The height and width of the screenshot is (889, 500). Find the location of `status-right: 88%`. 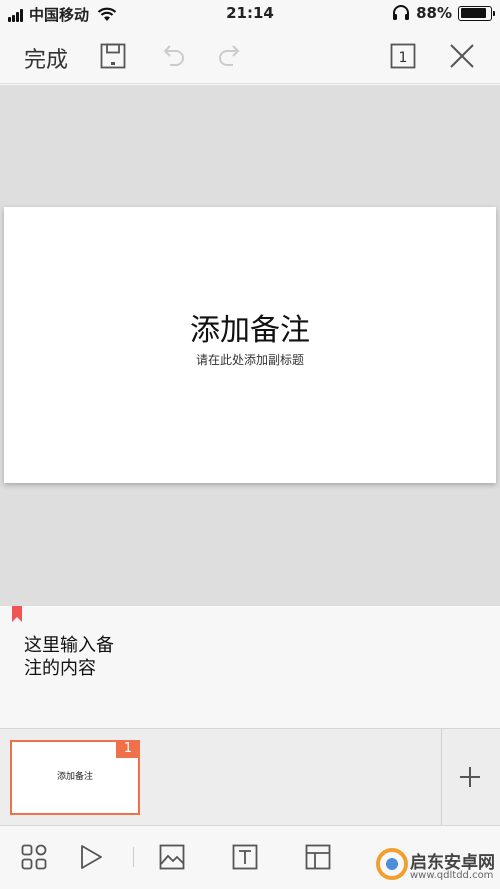

status-right: 88% is located at coordinates (443, 13).